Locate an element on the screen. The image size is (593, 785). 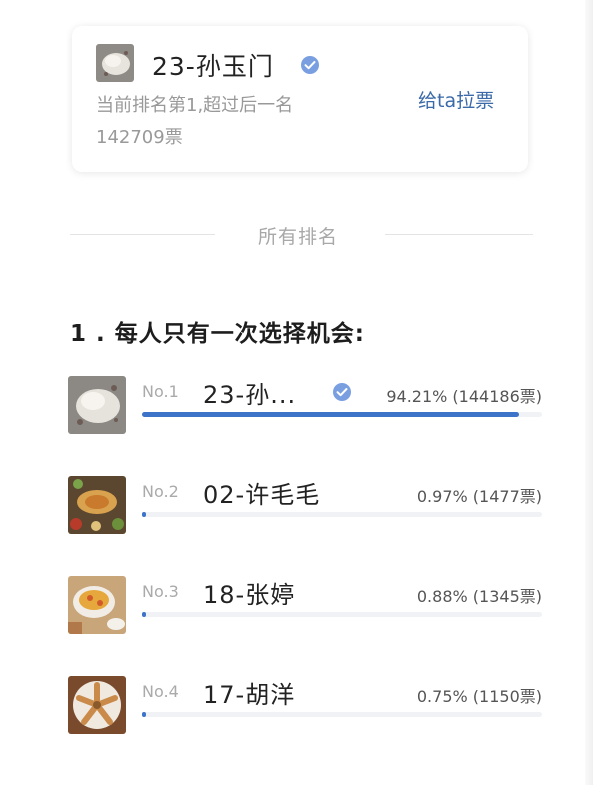
rank-label: No.1 is located at coordinates (160, 391).